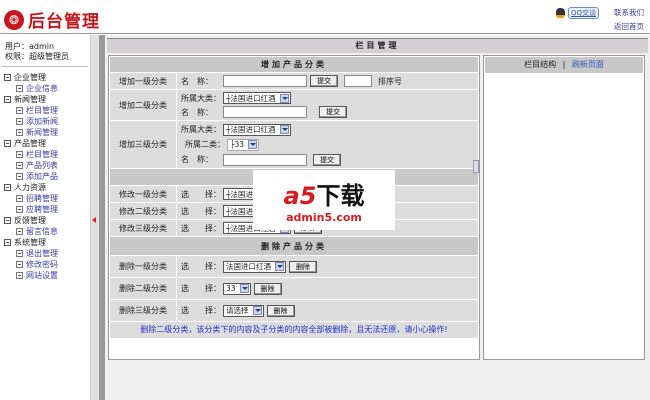 The image size is (650, 400). I want to click on delete-row: 删除三级分类 选 择： 请选择 删除, so click(294, 311).